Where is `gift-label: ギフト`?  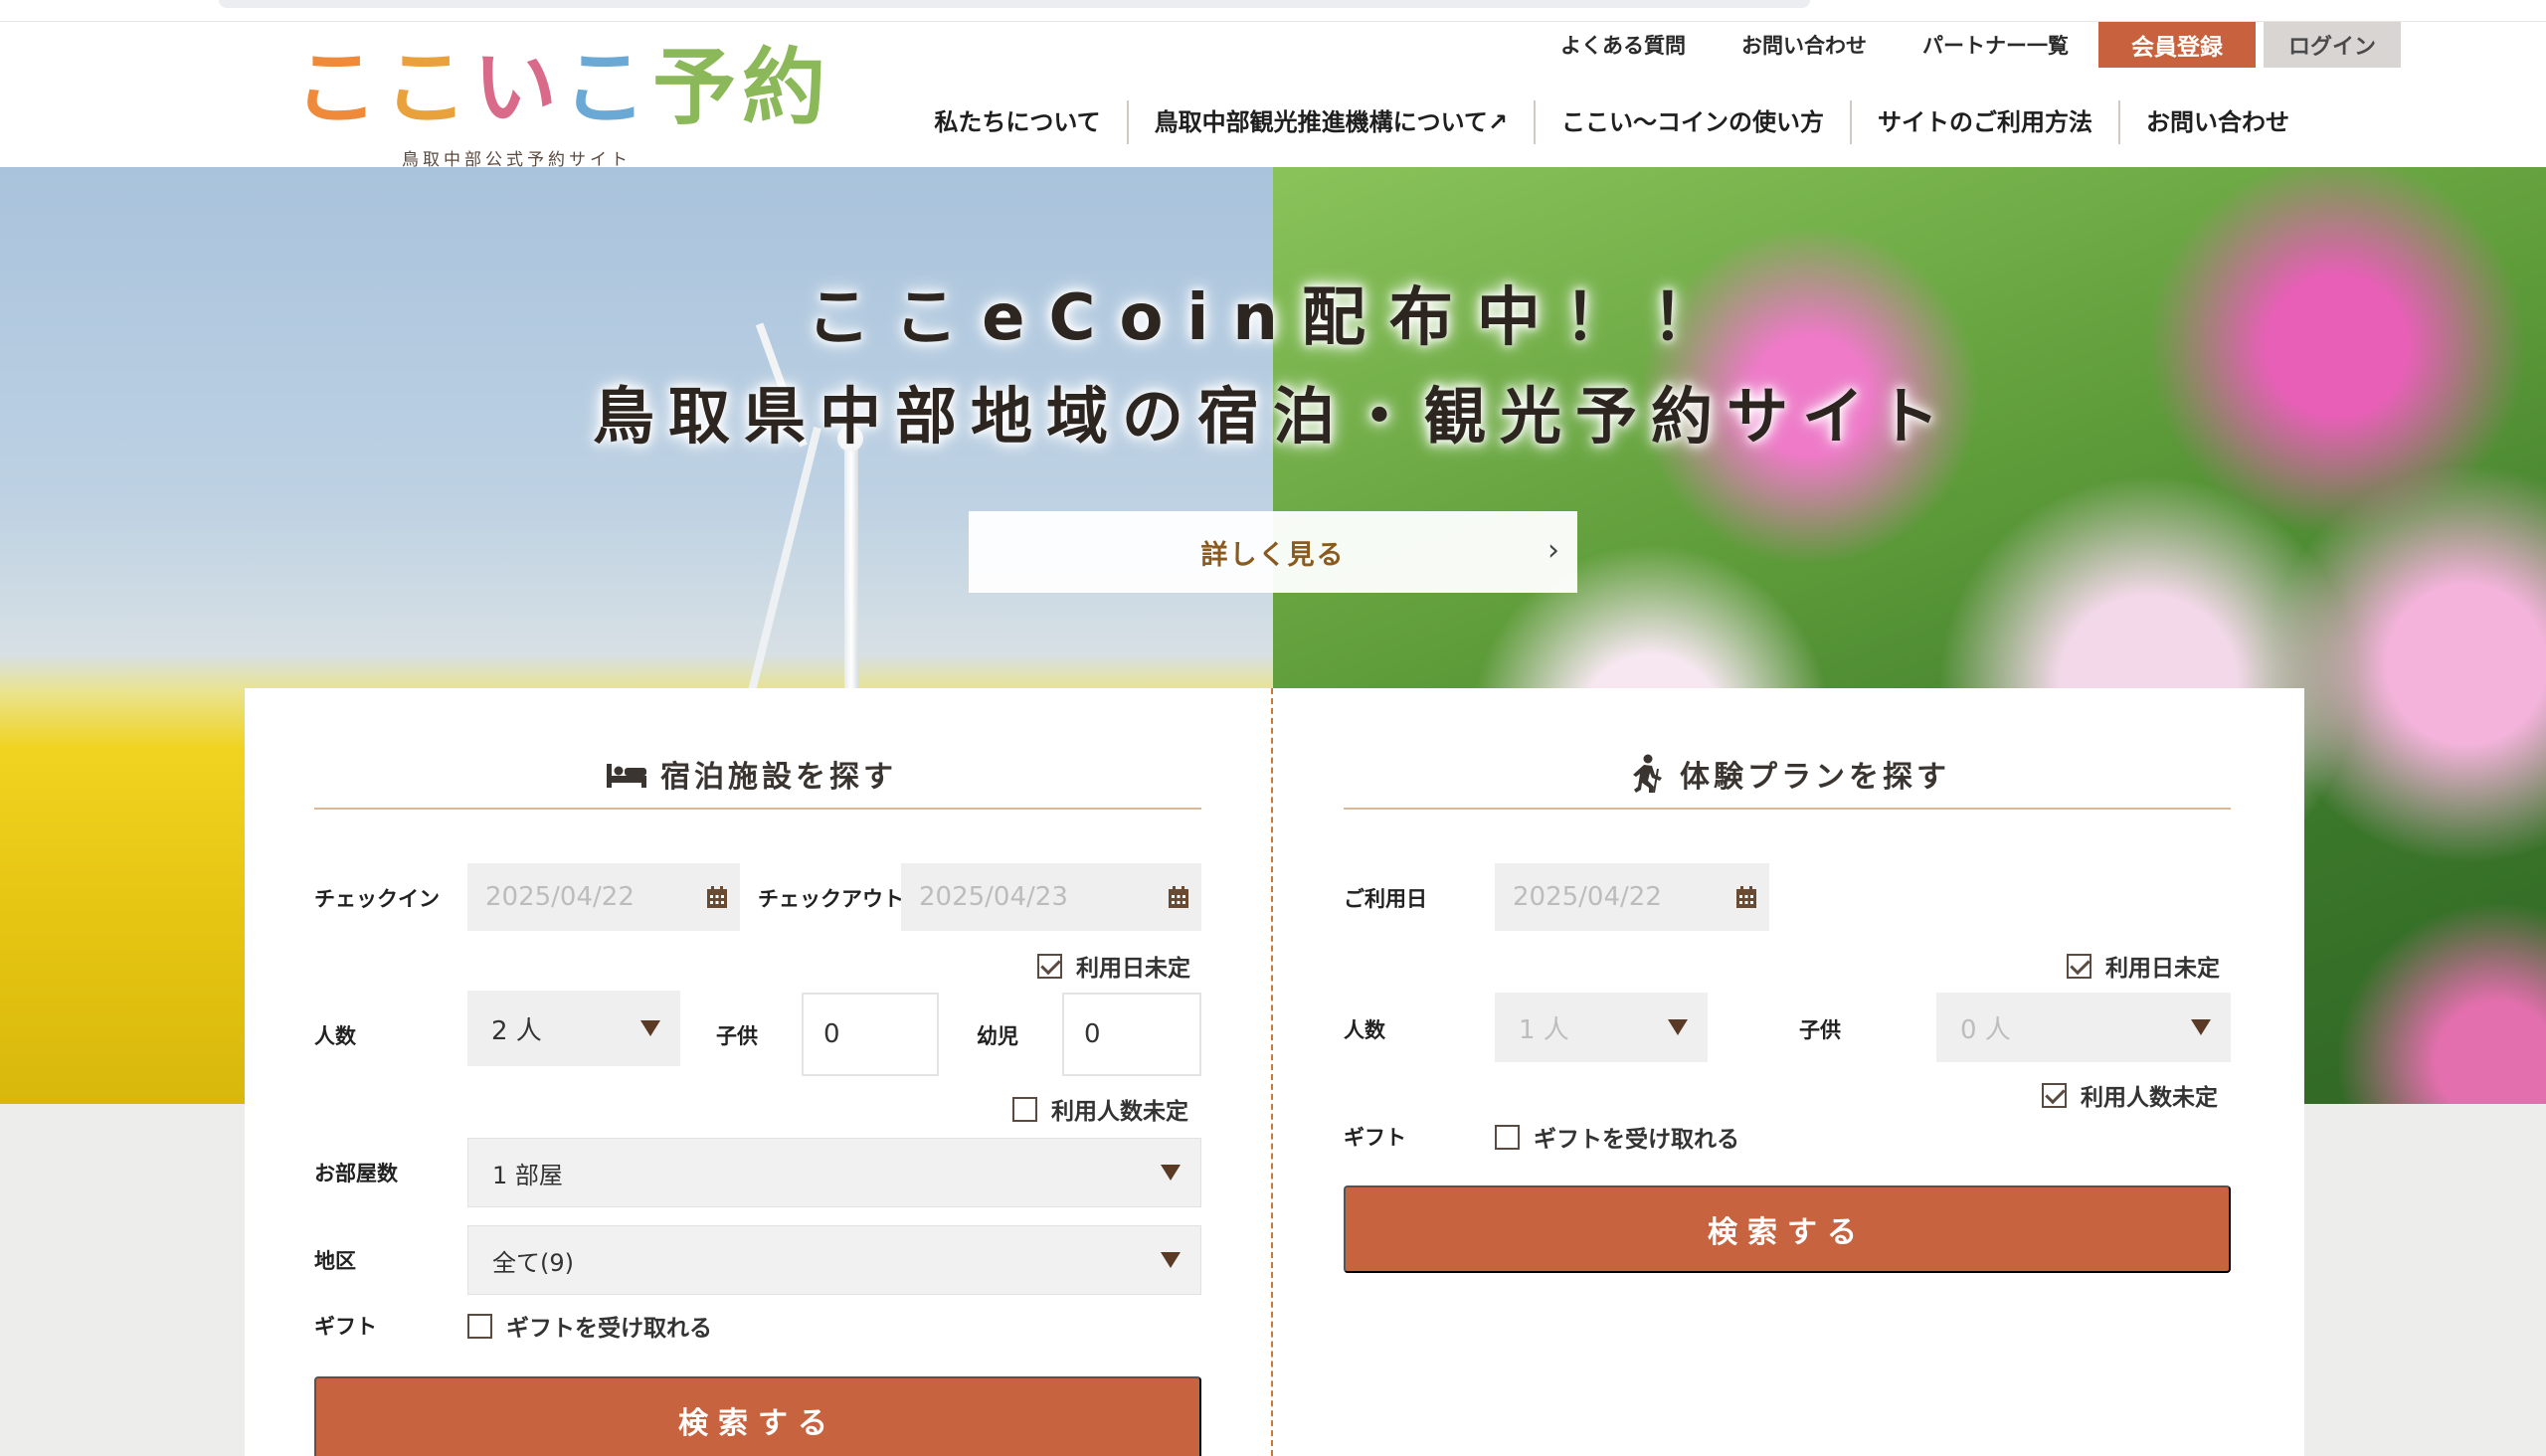
gift-label: ギフト is located at coordinates (345, 1327).